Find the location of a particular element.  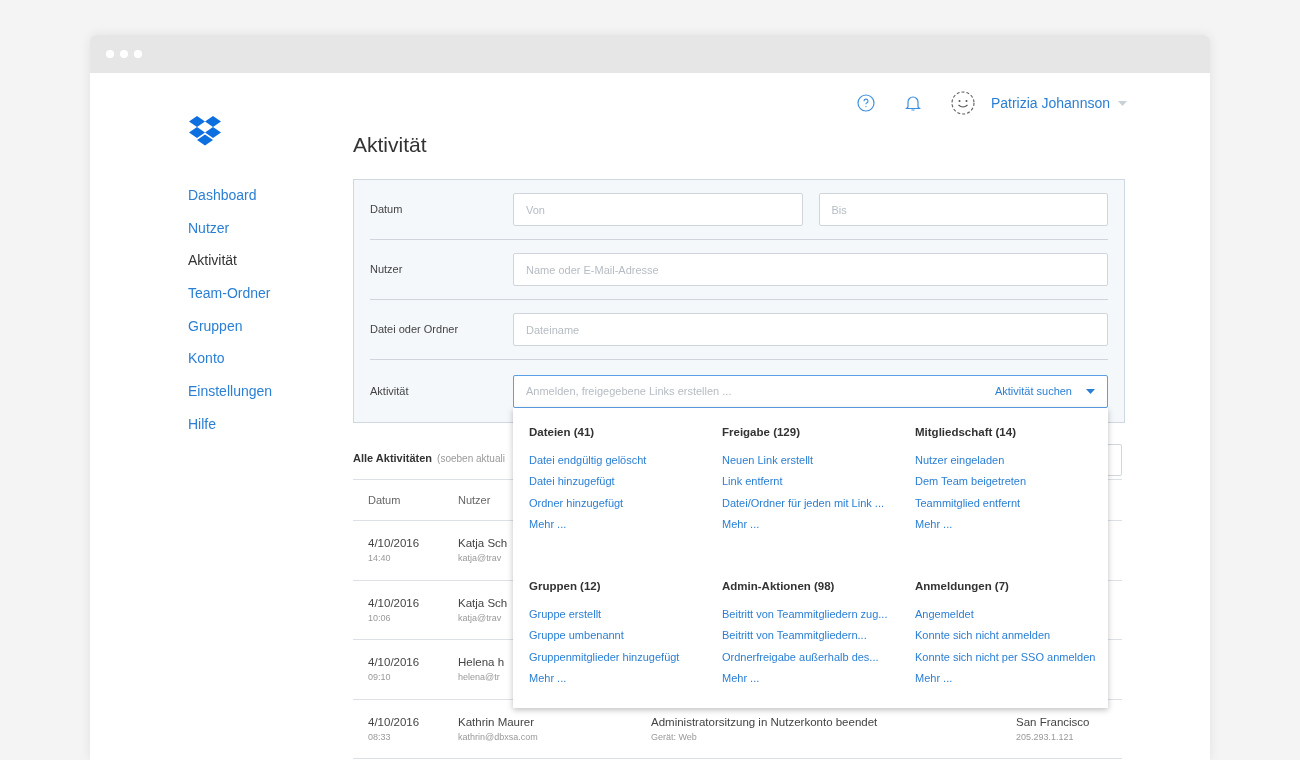

group-heading: Mitgliedschaft (14) is located at coordinates (966, 432).